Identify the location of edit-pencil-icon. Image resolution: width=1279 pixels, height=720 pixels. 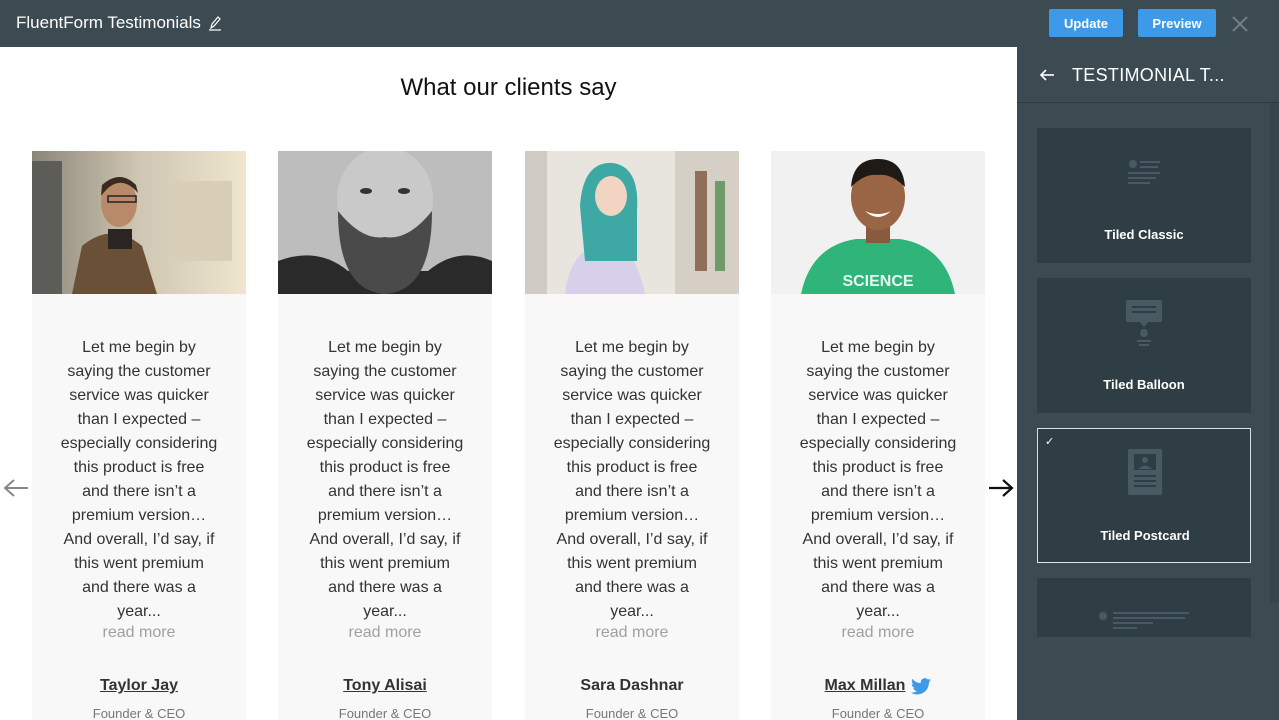
(215, 23).